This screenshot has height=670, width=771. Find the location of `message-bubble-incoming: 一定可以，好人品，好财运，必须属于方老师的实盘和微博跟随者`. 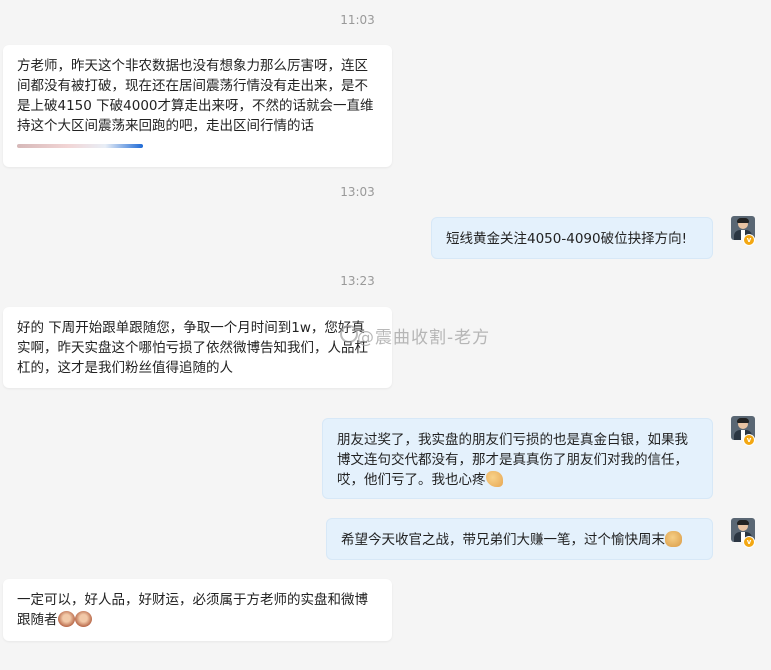

message-bubble-incoming: 一定可以，好人品，好财运，必须属于方老师的实盘和微博跟随者 is located at coordinates (197, 610).